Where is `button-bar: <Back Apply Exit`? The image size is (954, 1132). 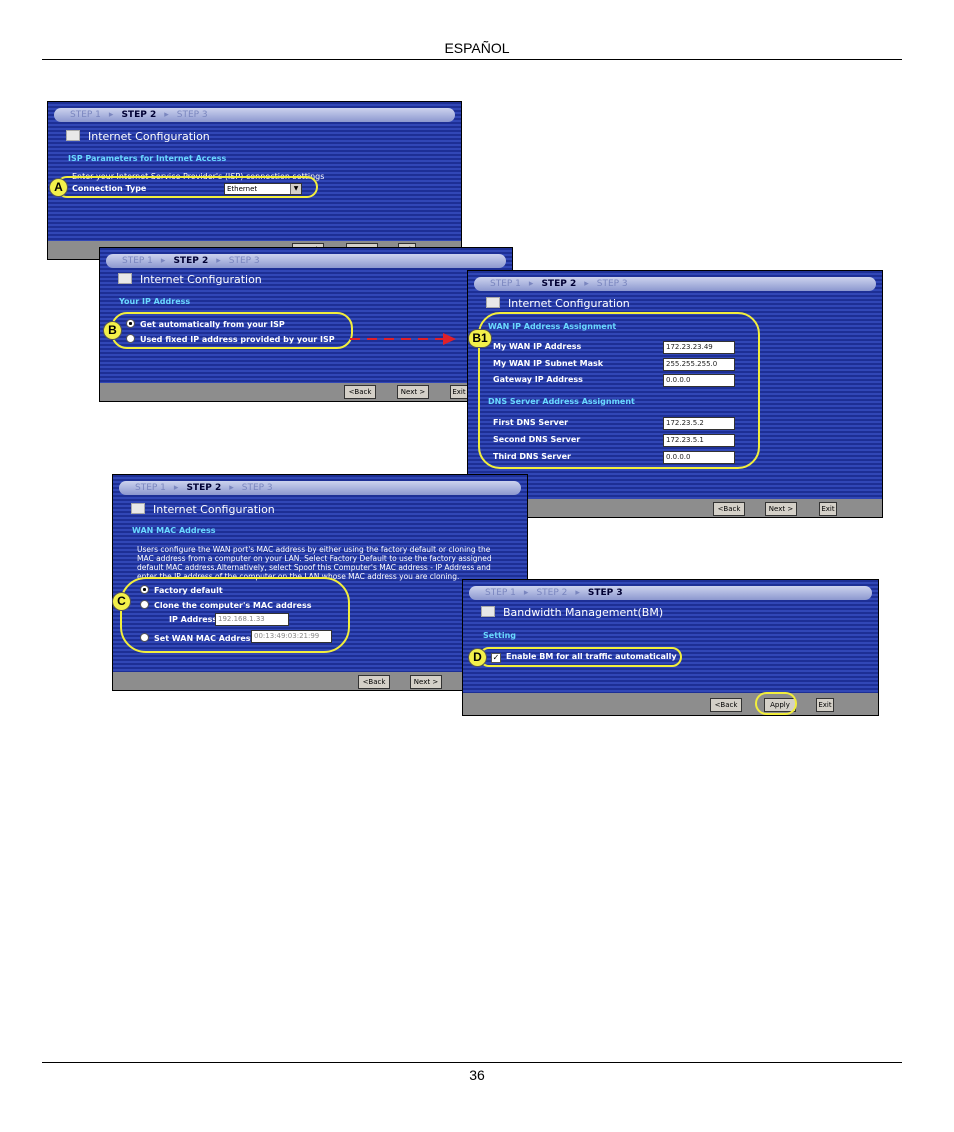
button-bar: <Back Apply Exit is located at coordinates (670, 704).